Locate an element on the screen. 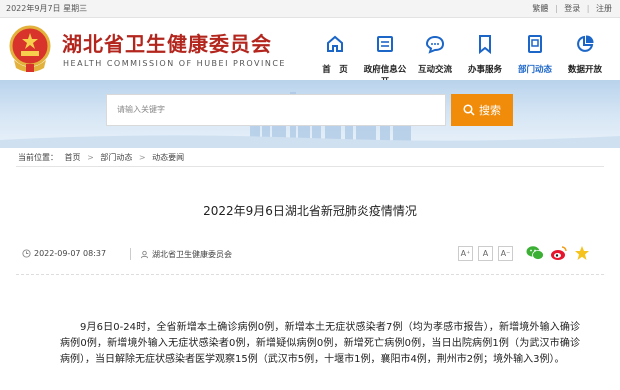  nav-item-department-news: 部门动态 is located at coordinates (535, 58).